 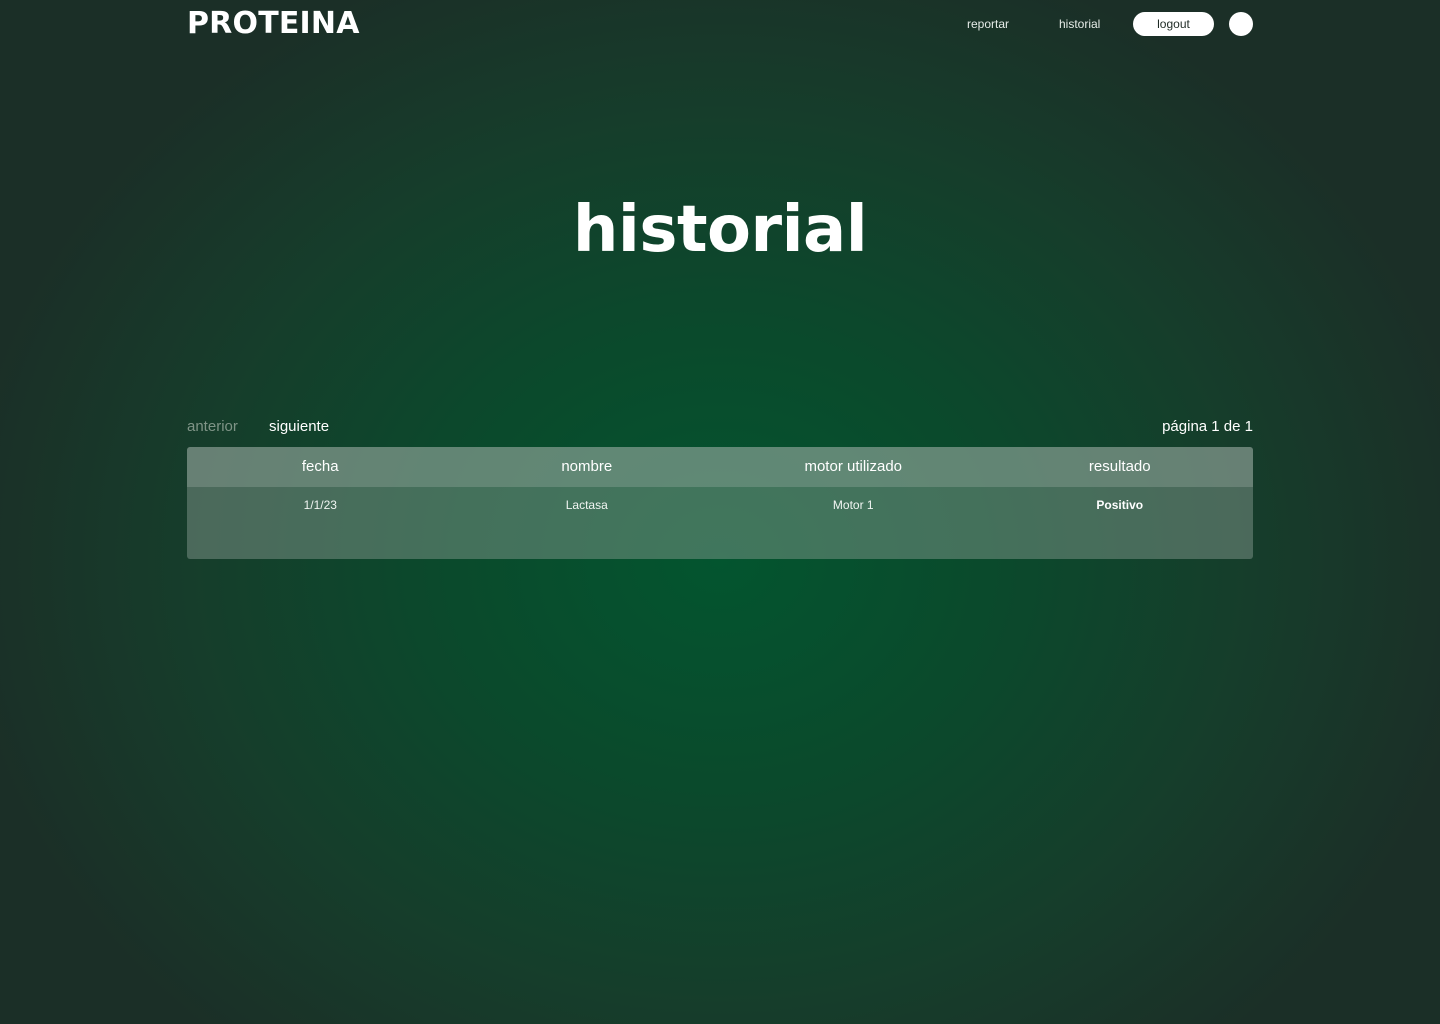 What do you see at coordinates (212, 427) in the screenshot?
I see `previous-page-button: anterior` at bounding box center [212, 427].